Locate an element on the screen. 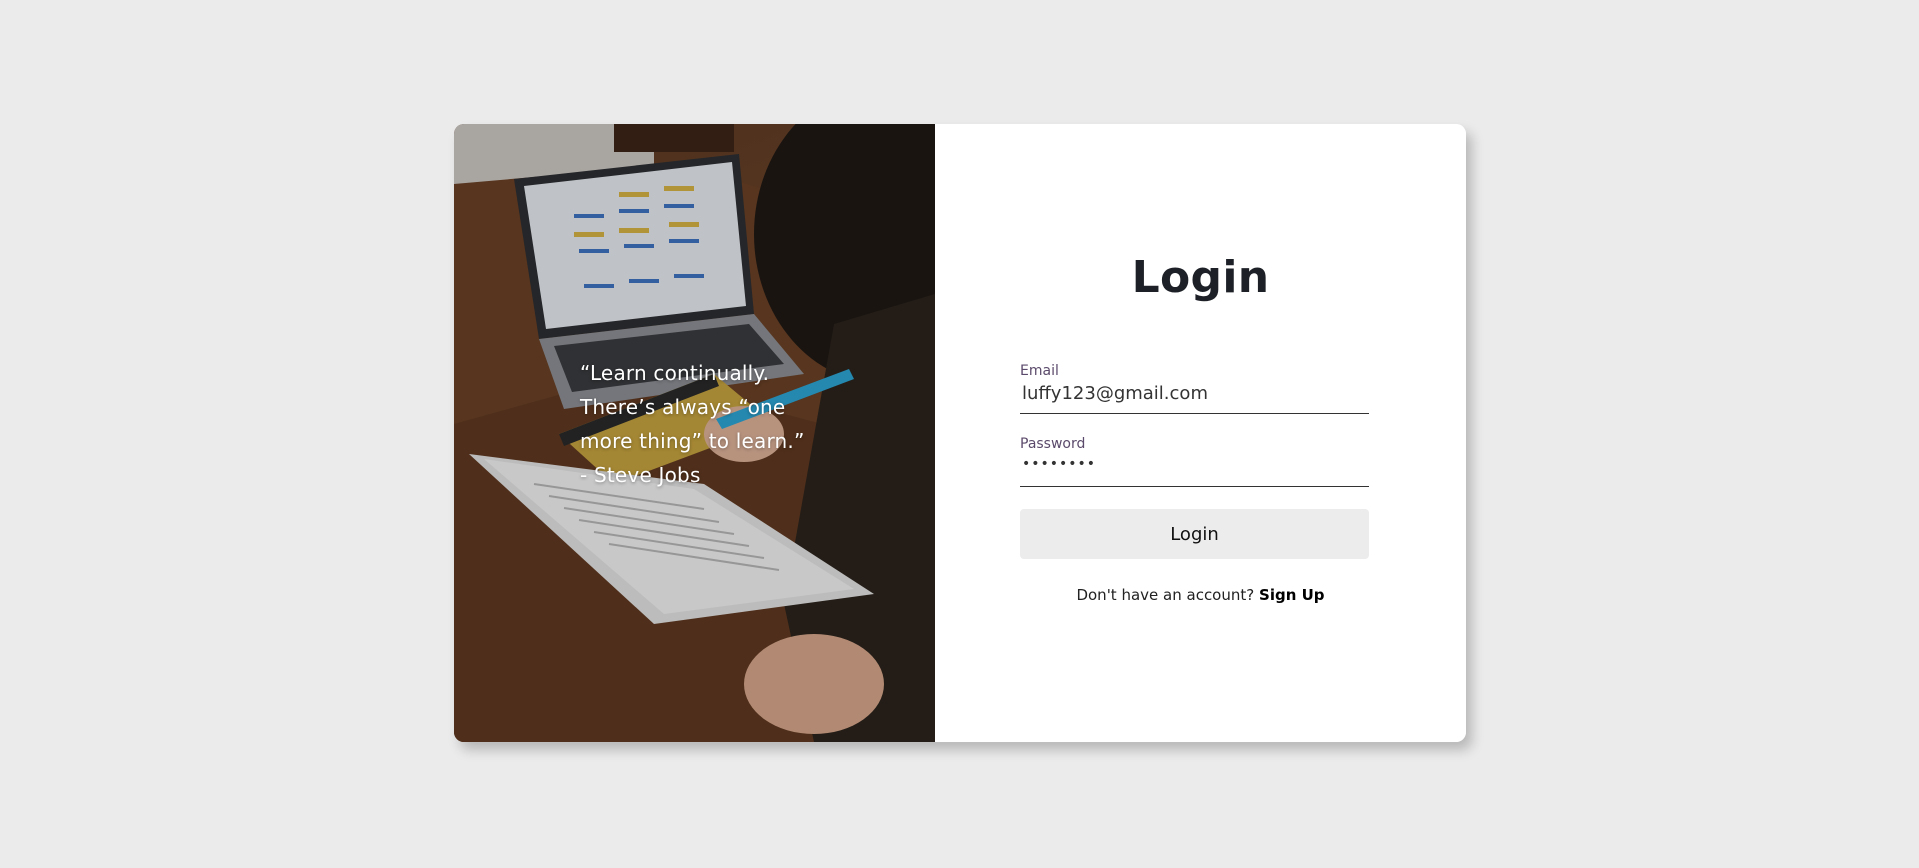 This screenshot has height=868, width=1919. email-field-group: Email is located at coordinates (1196, 382).